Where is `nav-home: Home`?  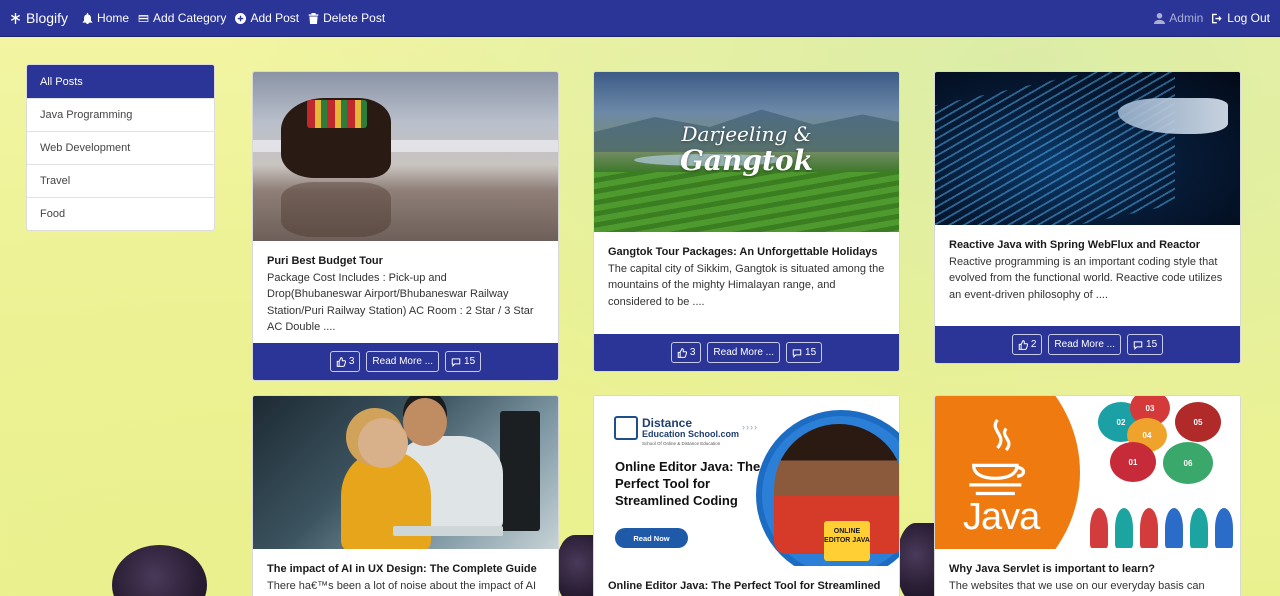 nav-home: Home is located at coordinates (105, 18).